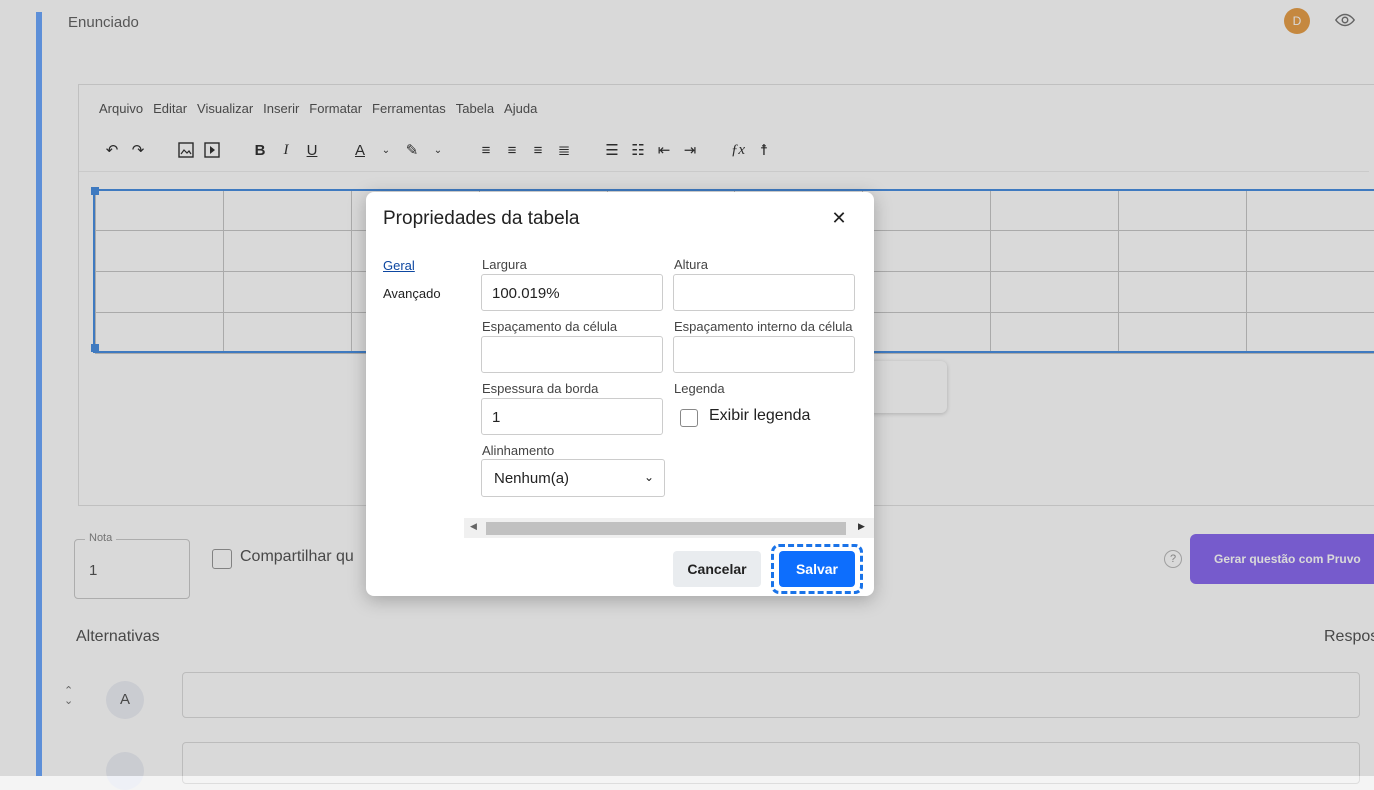  What do you see at coordinates (861, 526) in the screenshot?
I see `scroll-right-icon: ▶` at bounding box center [861, 526].